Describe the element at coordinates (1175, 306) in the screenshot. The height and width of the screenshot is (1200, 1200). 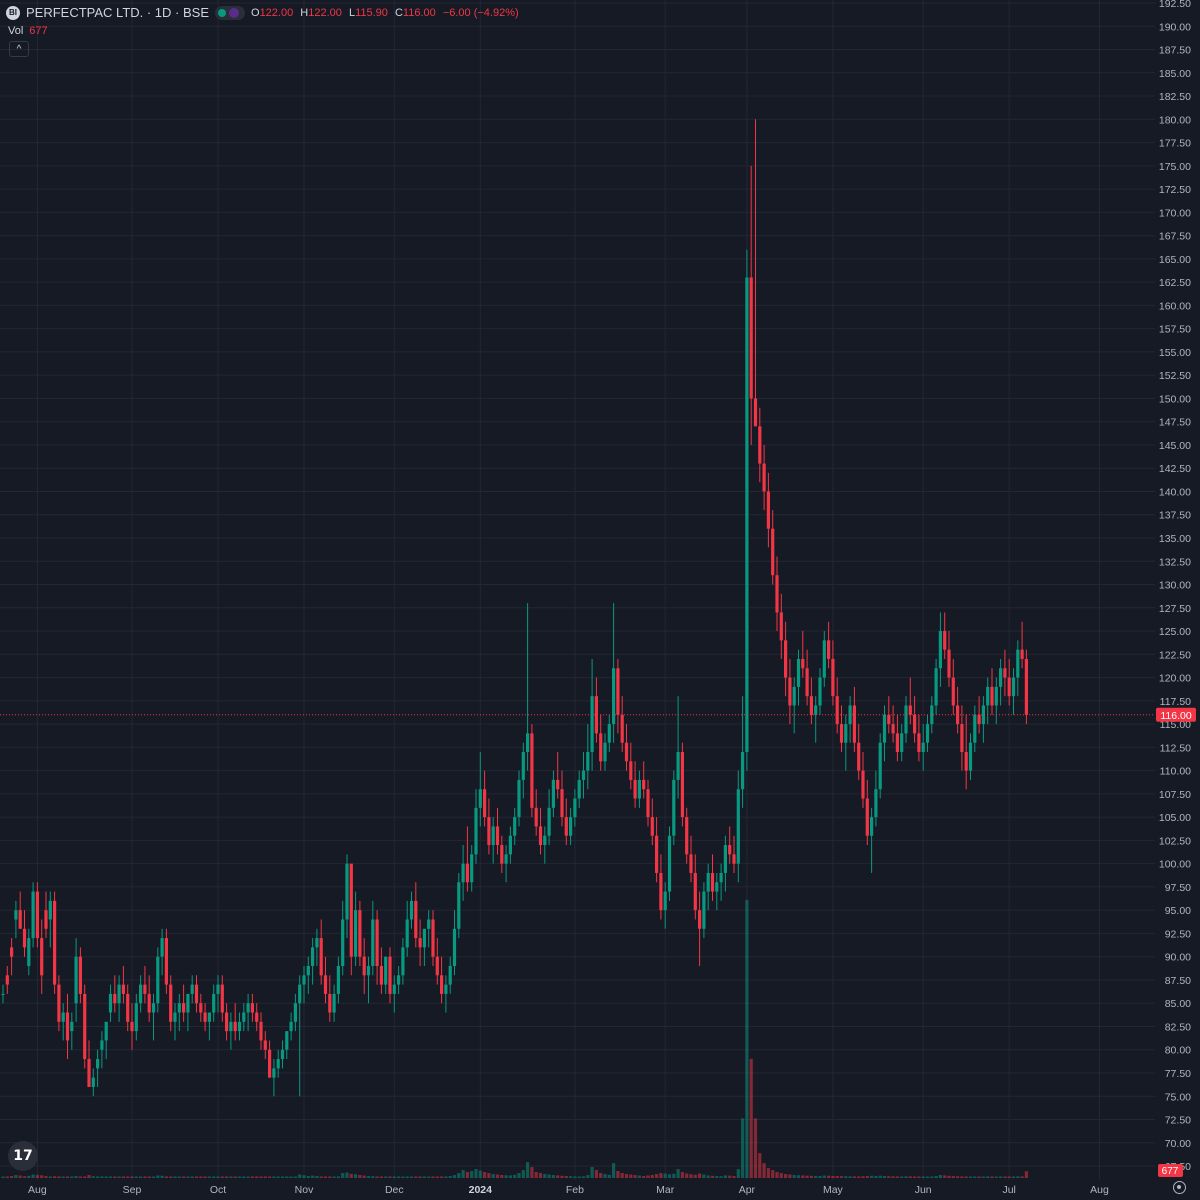
I see `price-tick-label: 160.00` at that location.